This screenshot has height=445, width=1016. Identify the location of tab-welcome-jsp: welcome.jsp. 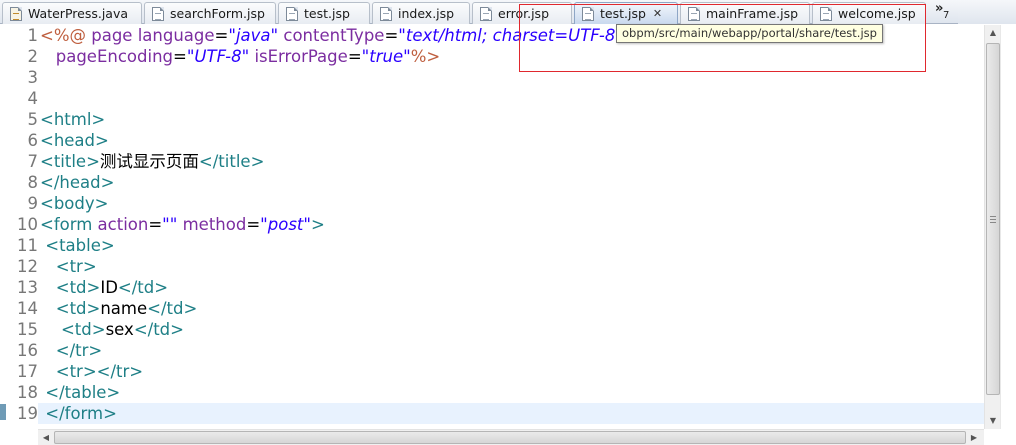
(869, 13).